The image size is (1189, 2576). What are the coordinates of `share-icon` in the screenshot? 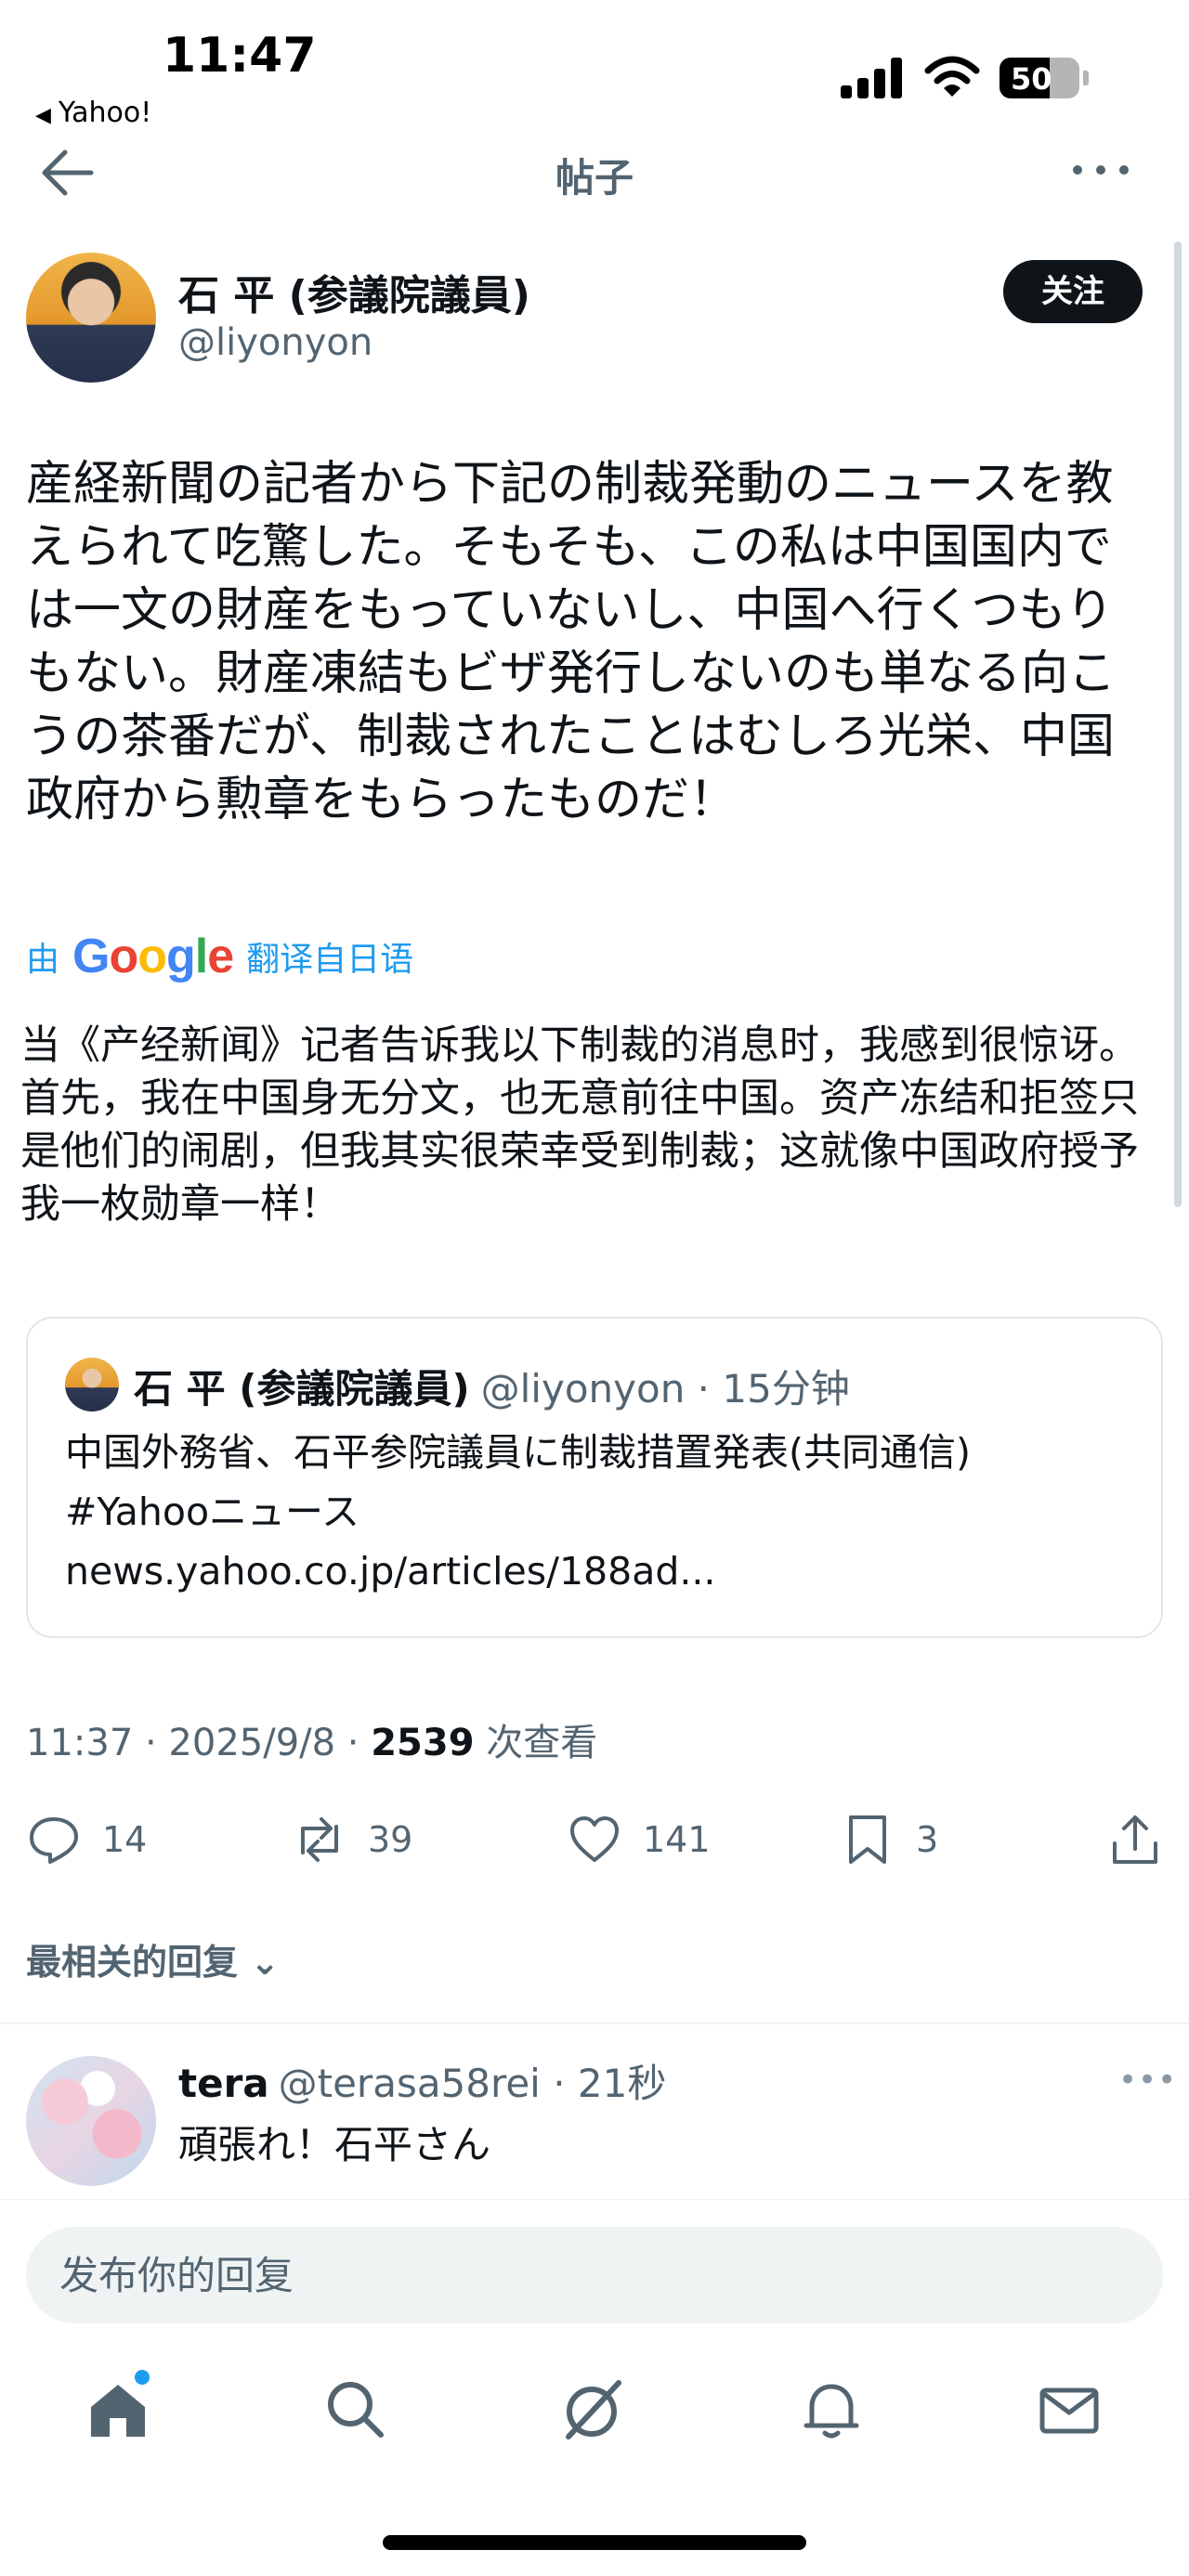 It's located at (1135, 1840).